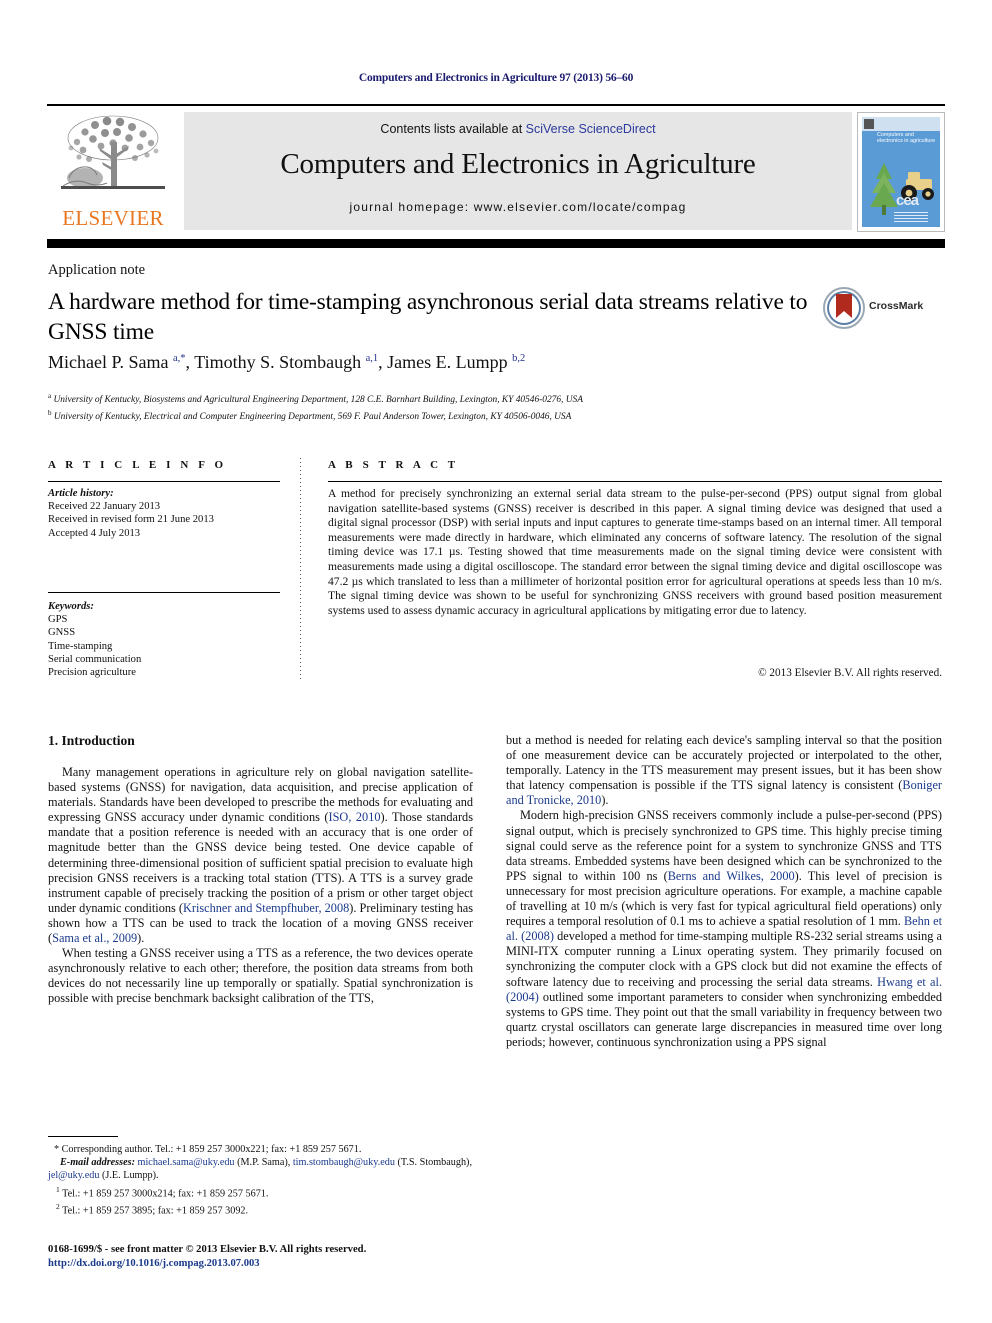 This screenshot has height=1323, width=992. Describe the element at coordinates (97, 270) in the screenshot. I see `article-type-label: Application note` at that location.